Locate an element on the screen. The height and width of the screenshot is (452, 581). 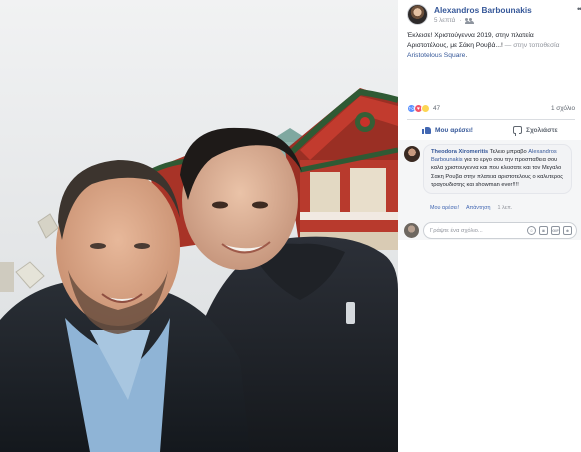
author-avatar is located at coordinates (417, 14).